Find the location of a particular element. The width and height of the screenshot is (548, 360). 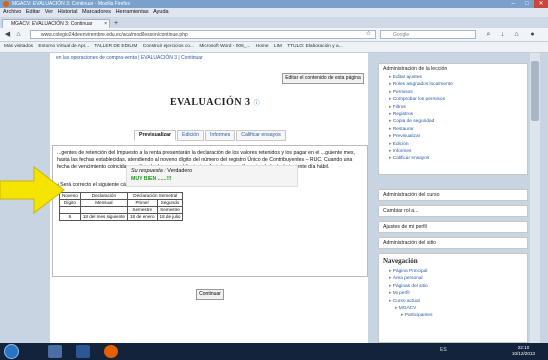

list-item: Páginas del sitio is located at coordinates (458, 286).